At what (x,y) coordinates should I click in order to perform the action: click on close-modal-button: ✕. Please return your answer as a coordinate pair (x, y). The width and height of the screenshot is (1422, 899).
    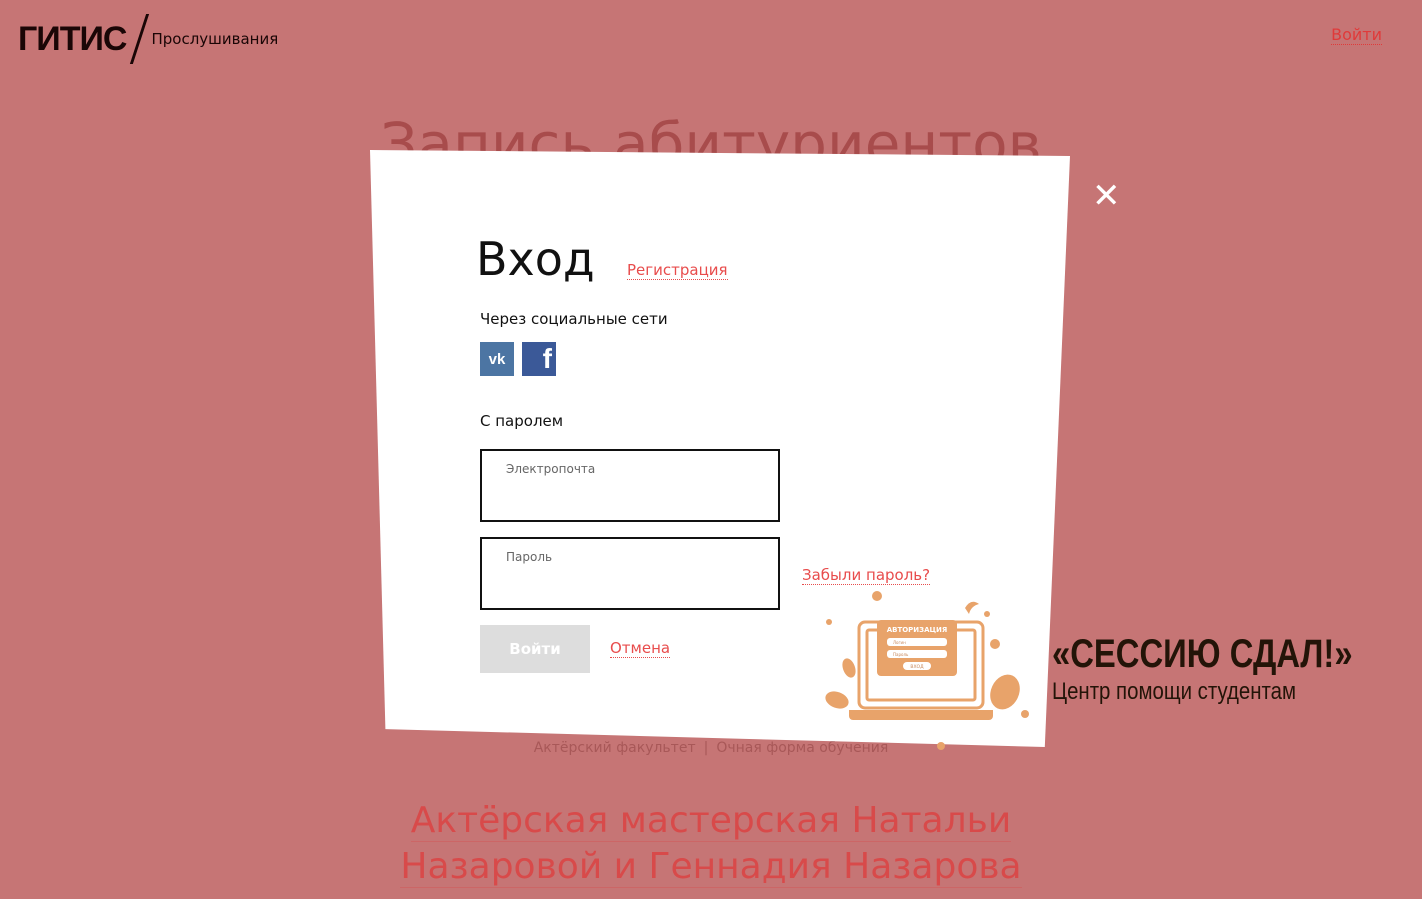
    Looking at the image, I should click on (1106, 196).